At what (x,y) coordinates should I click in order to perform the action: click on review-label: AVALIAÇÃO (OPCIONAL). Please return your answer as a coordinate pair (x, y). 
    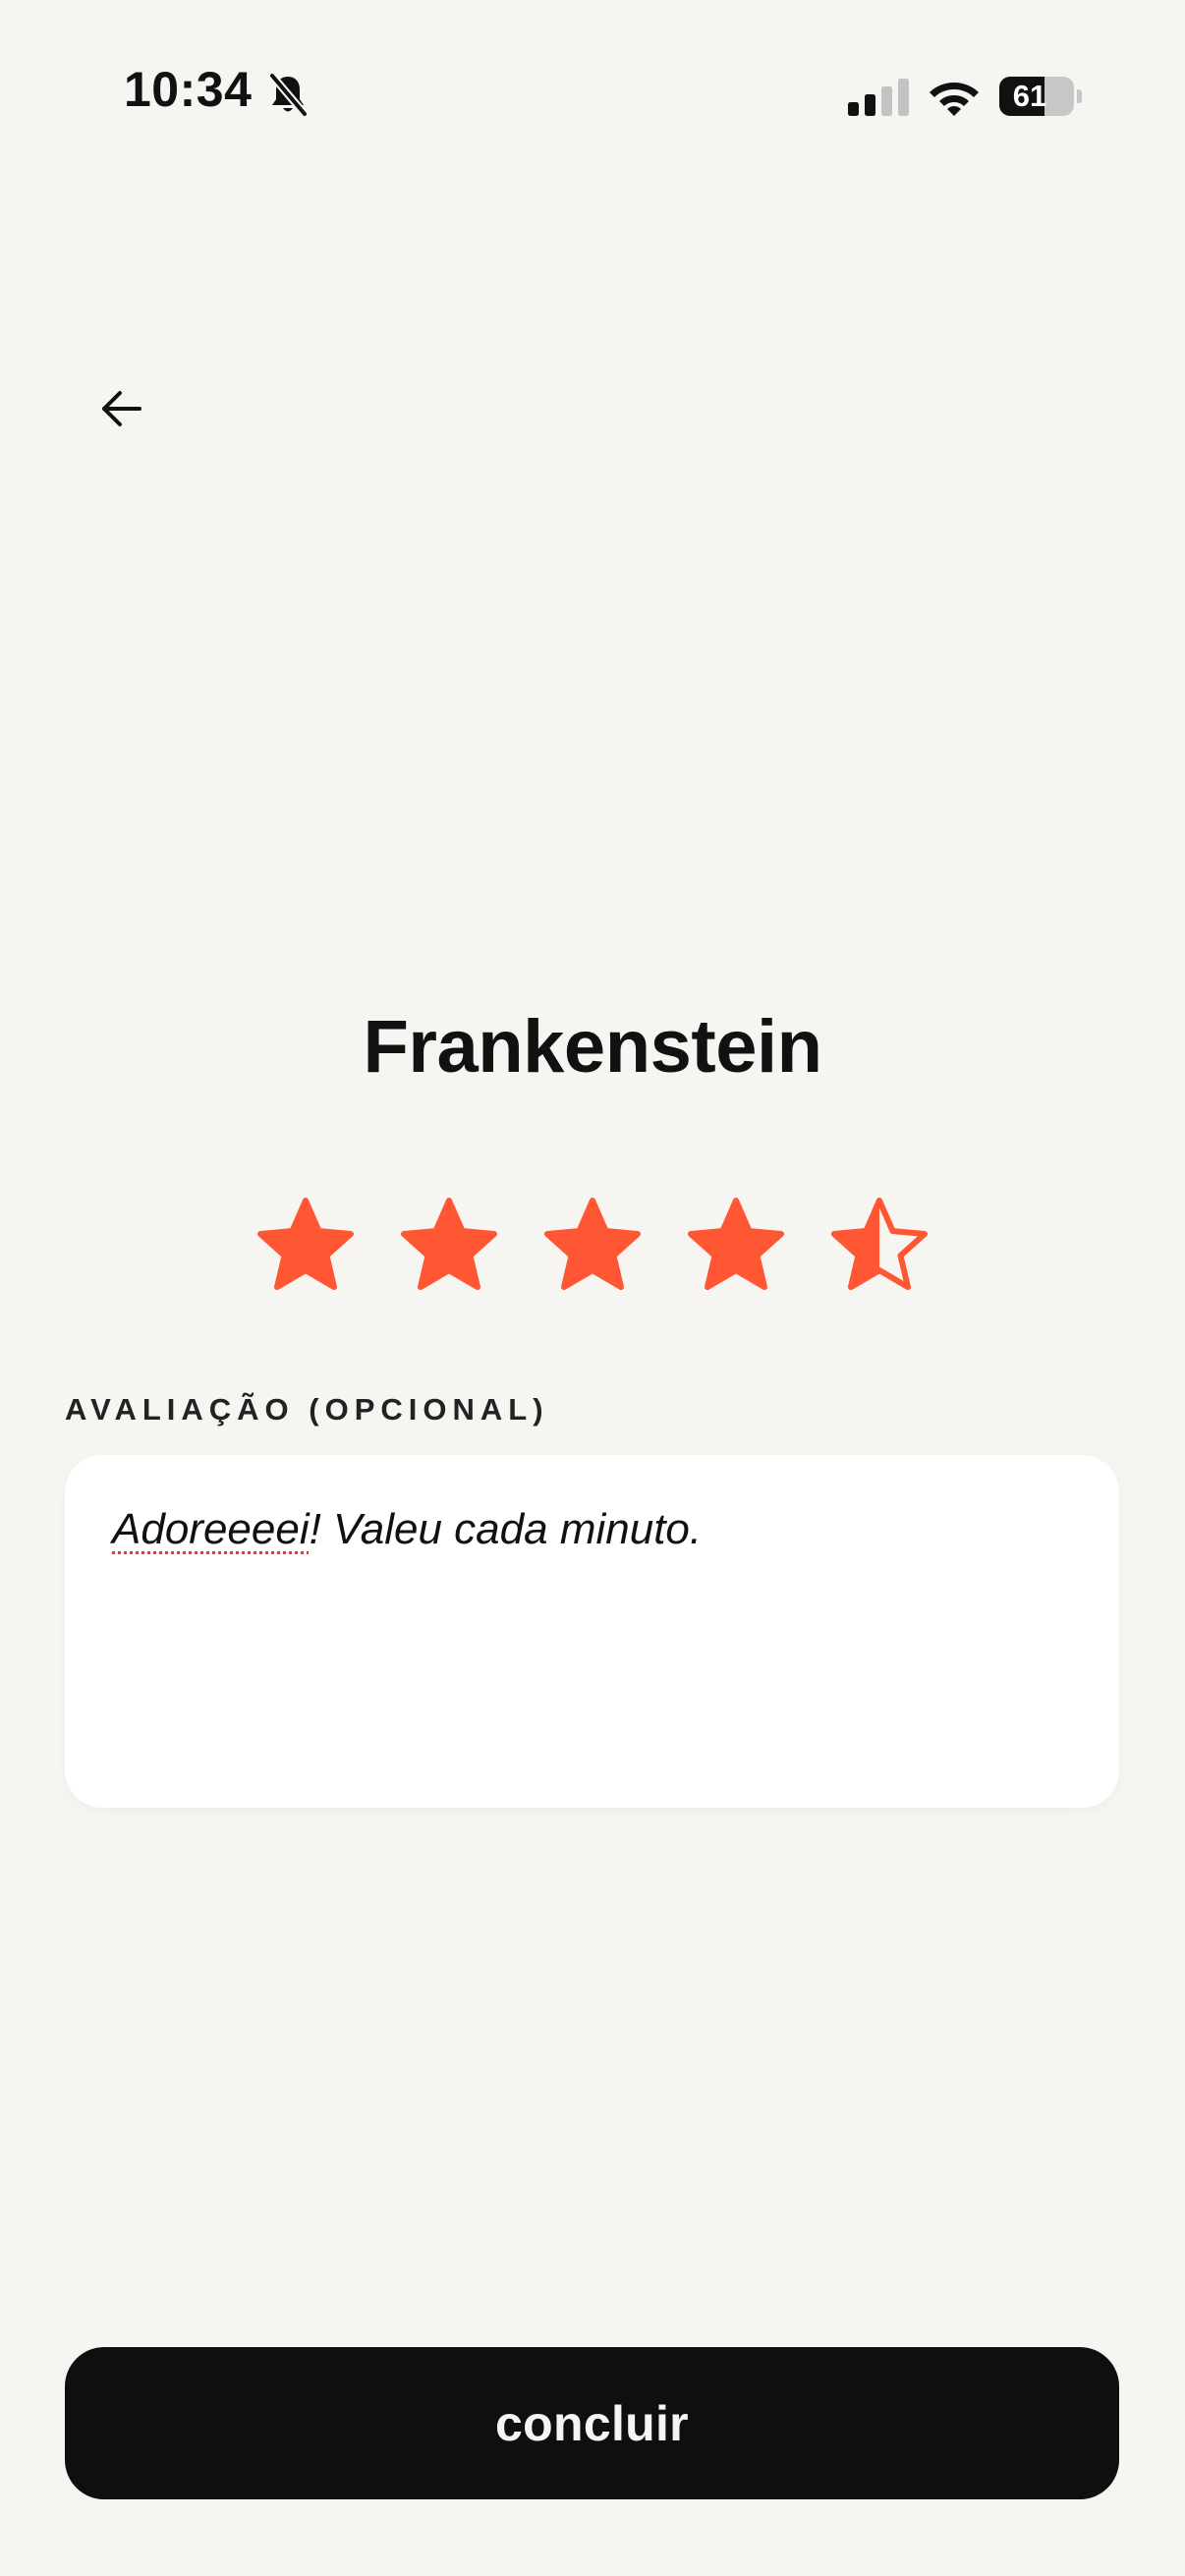
    Looking at the image, I should click on (307, 1409).